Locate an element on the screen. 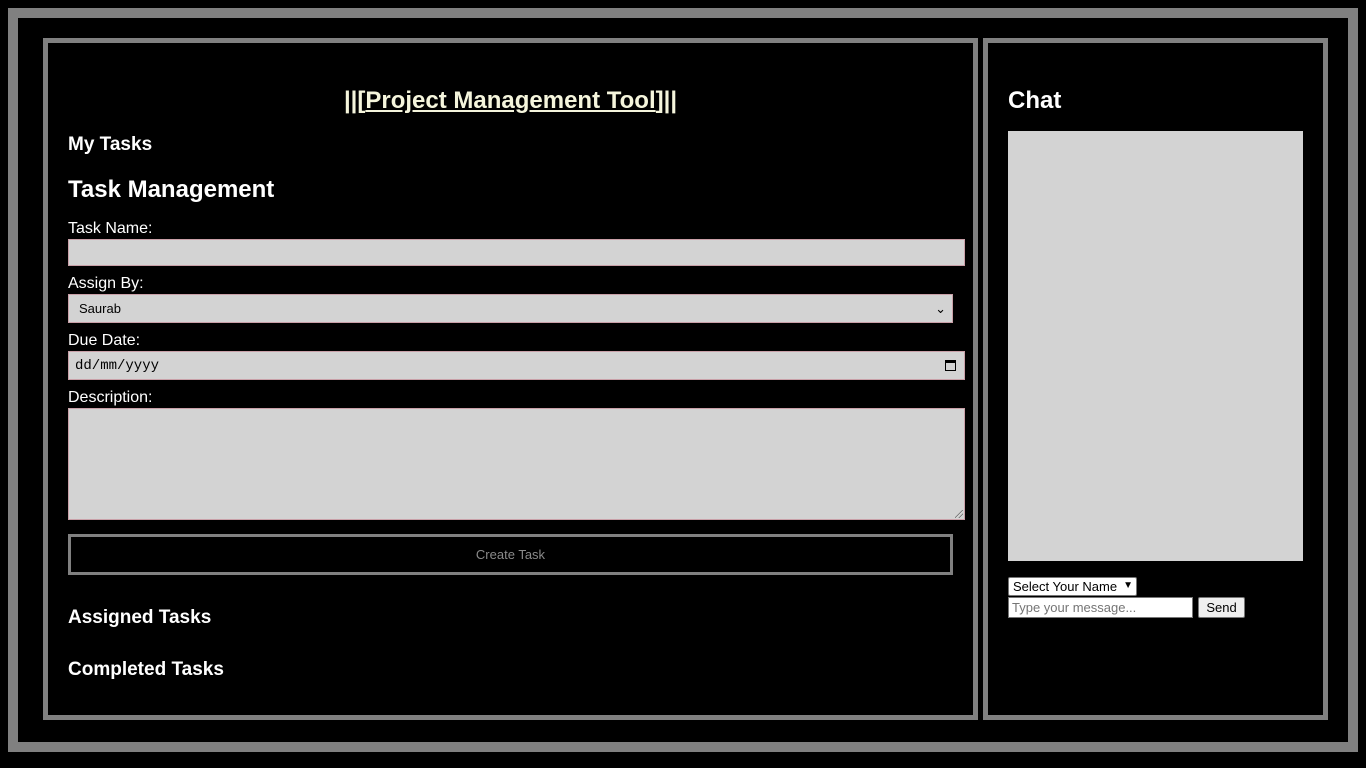 The width and height of the screenshot is (1366, 768). task-name-input is located at coordinates (516, 252).